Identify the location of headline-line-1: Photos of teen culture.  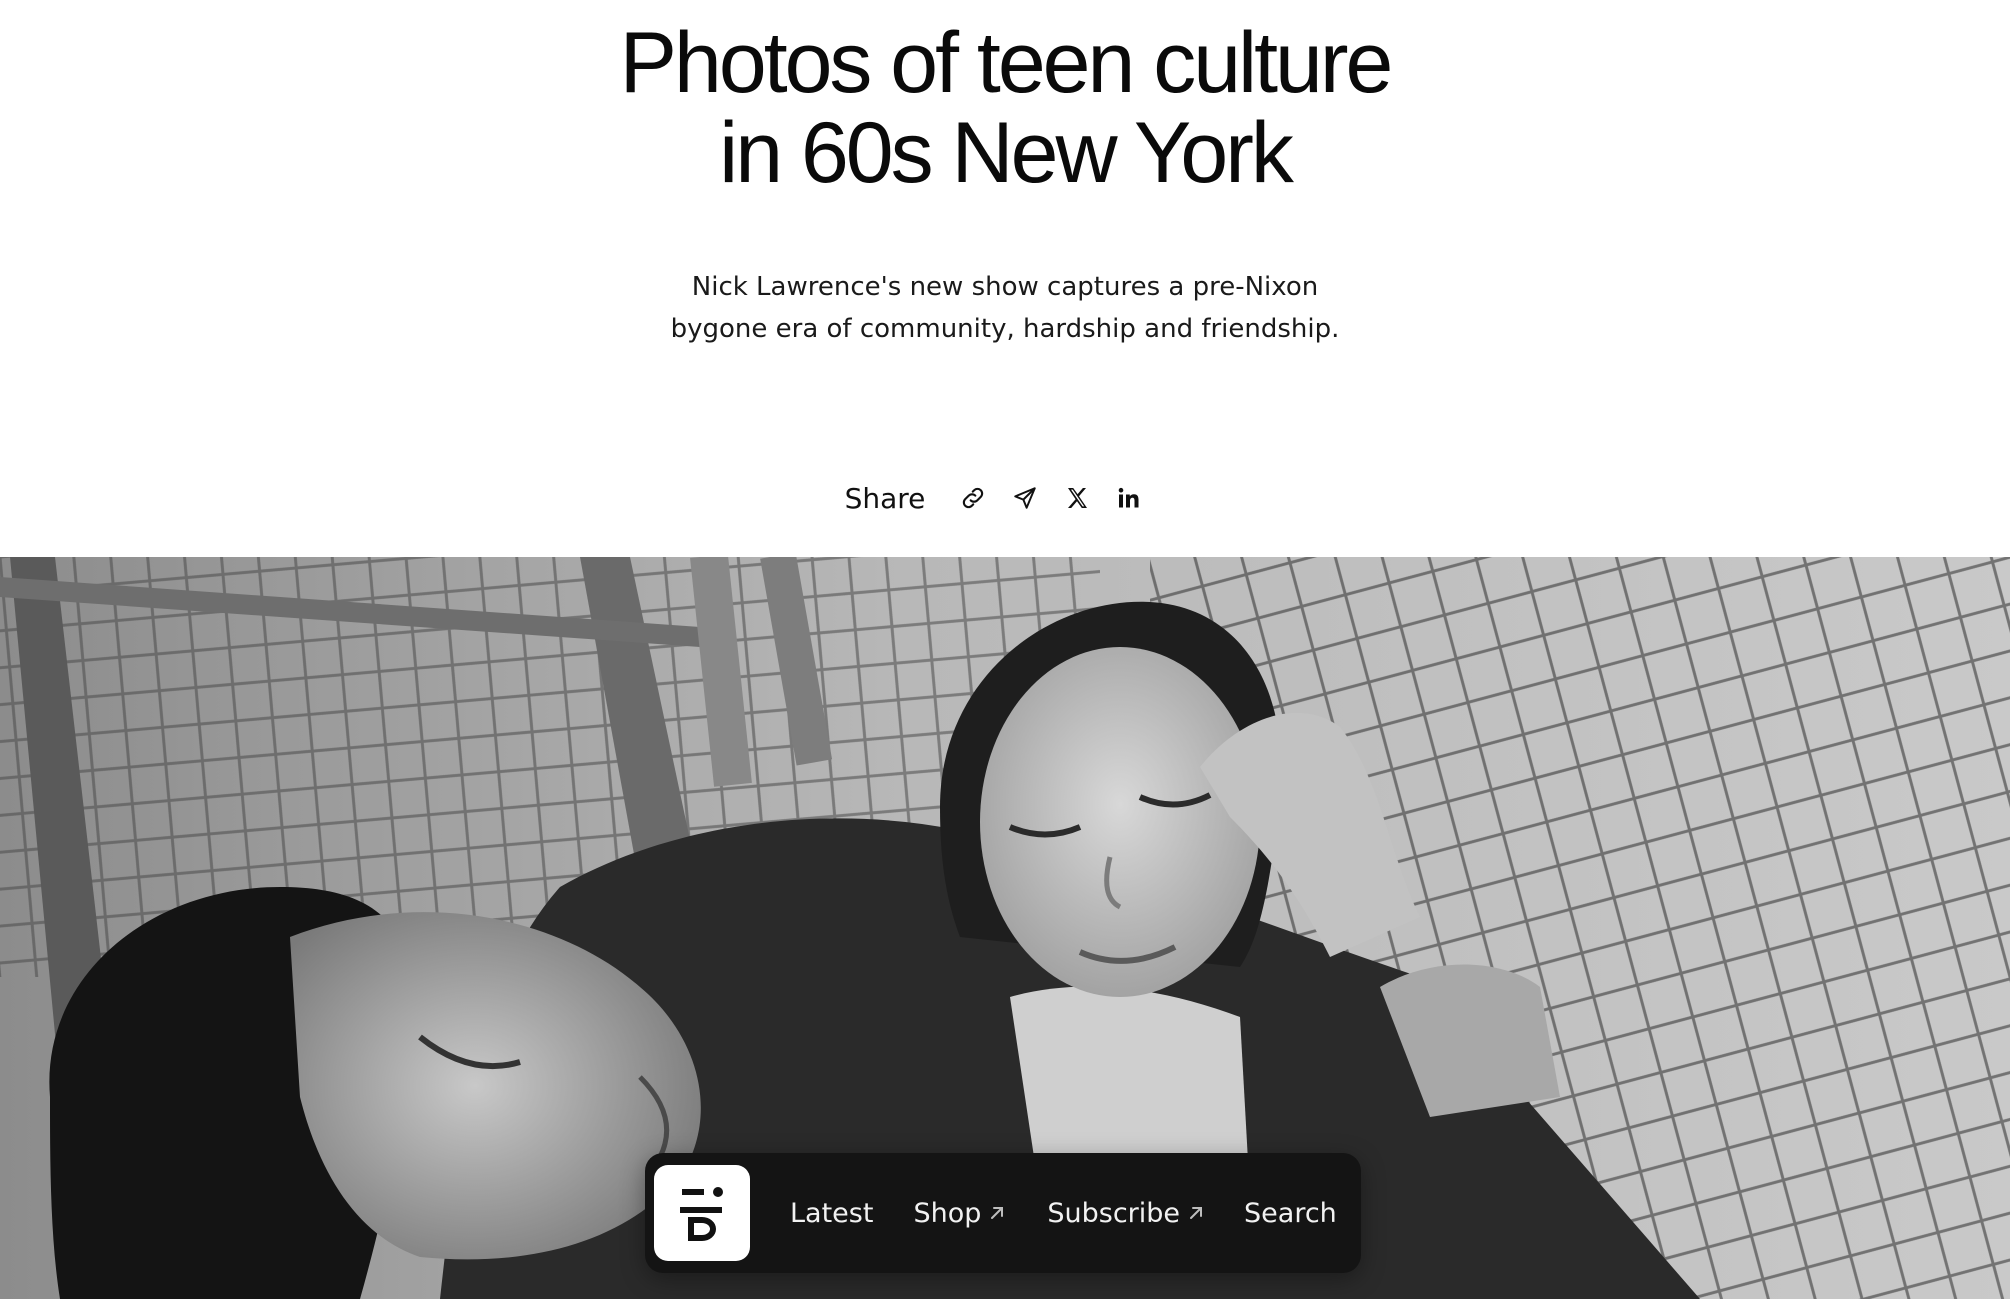
(1006, 63).